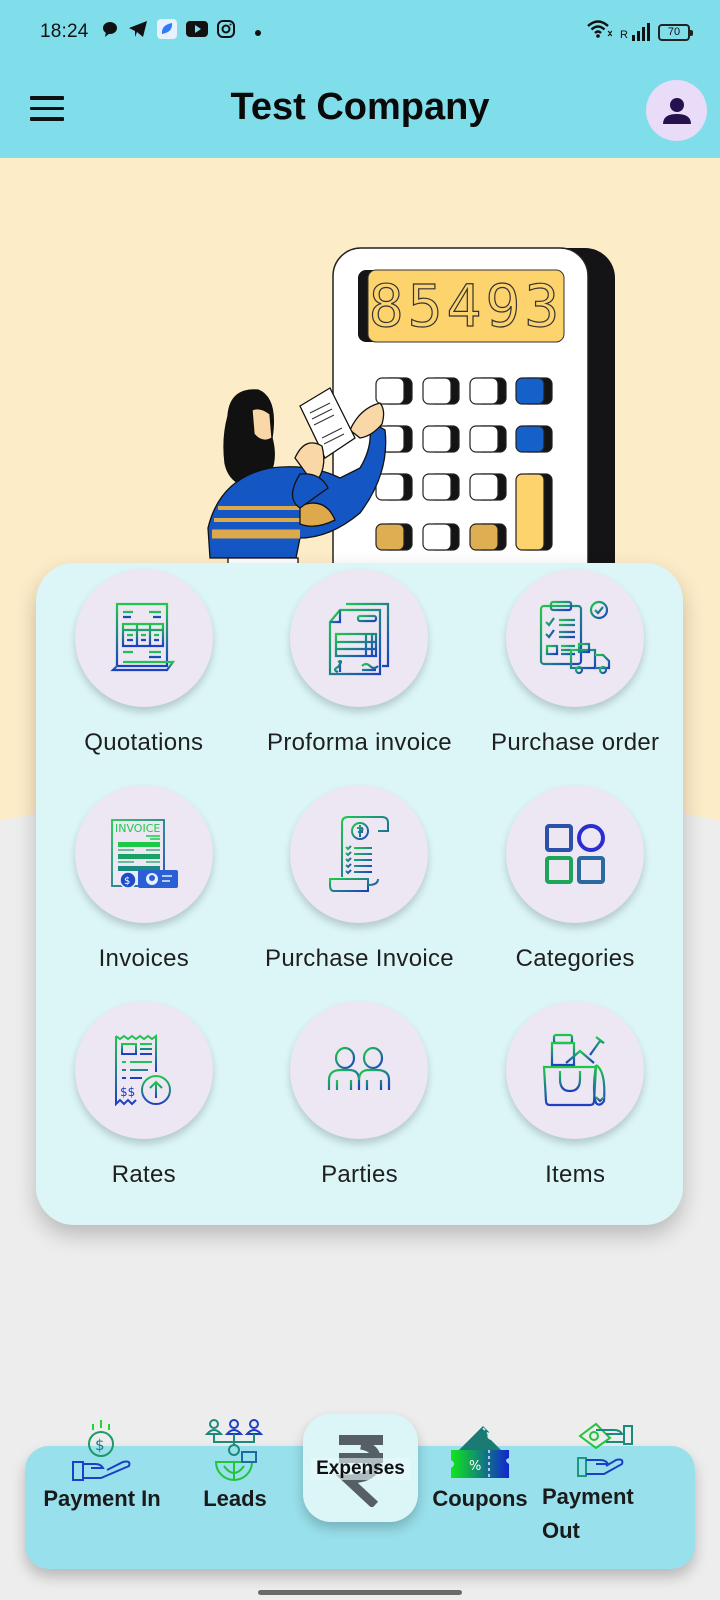 The image size is (720, 1600). I want to click on rates-receipt-icon: $$, so click(142, 1070).